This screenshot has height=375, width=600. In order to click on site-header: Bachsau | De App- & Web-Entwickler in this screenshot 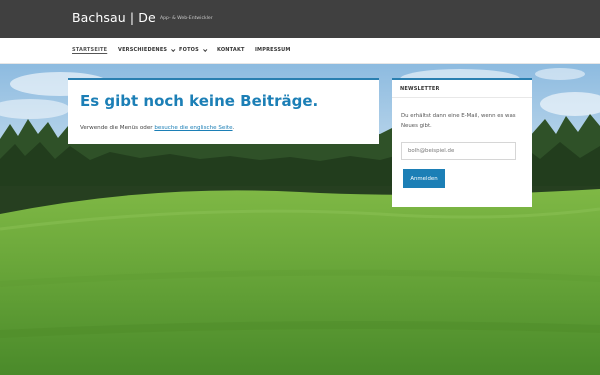, I will do `click(300, 19)`.